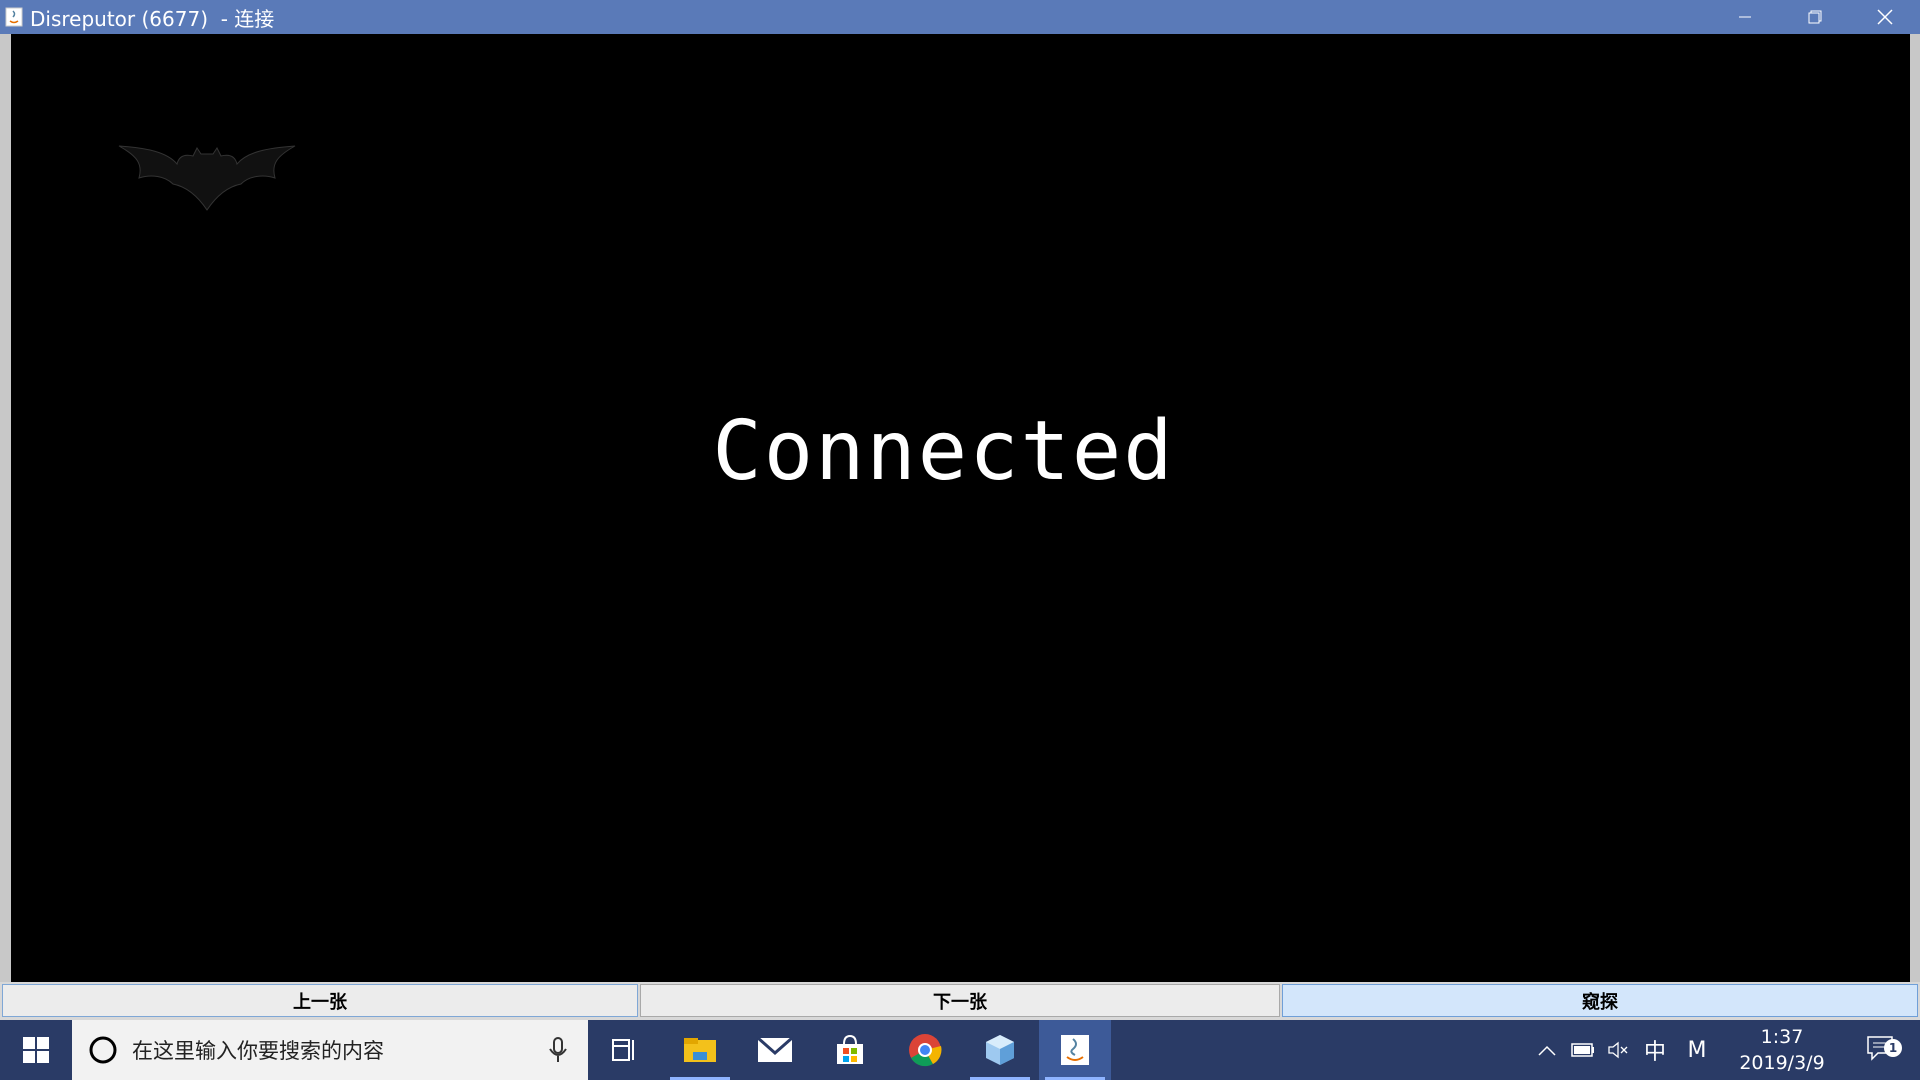 This screenshot has height=1080, width=1920. I want to click on battery-button, so click(1583, 1050).